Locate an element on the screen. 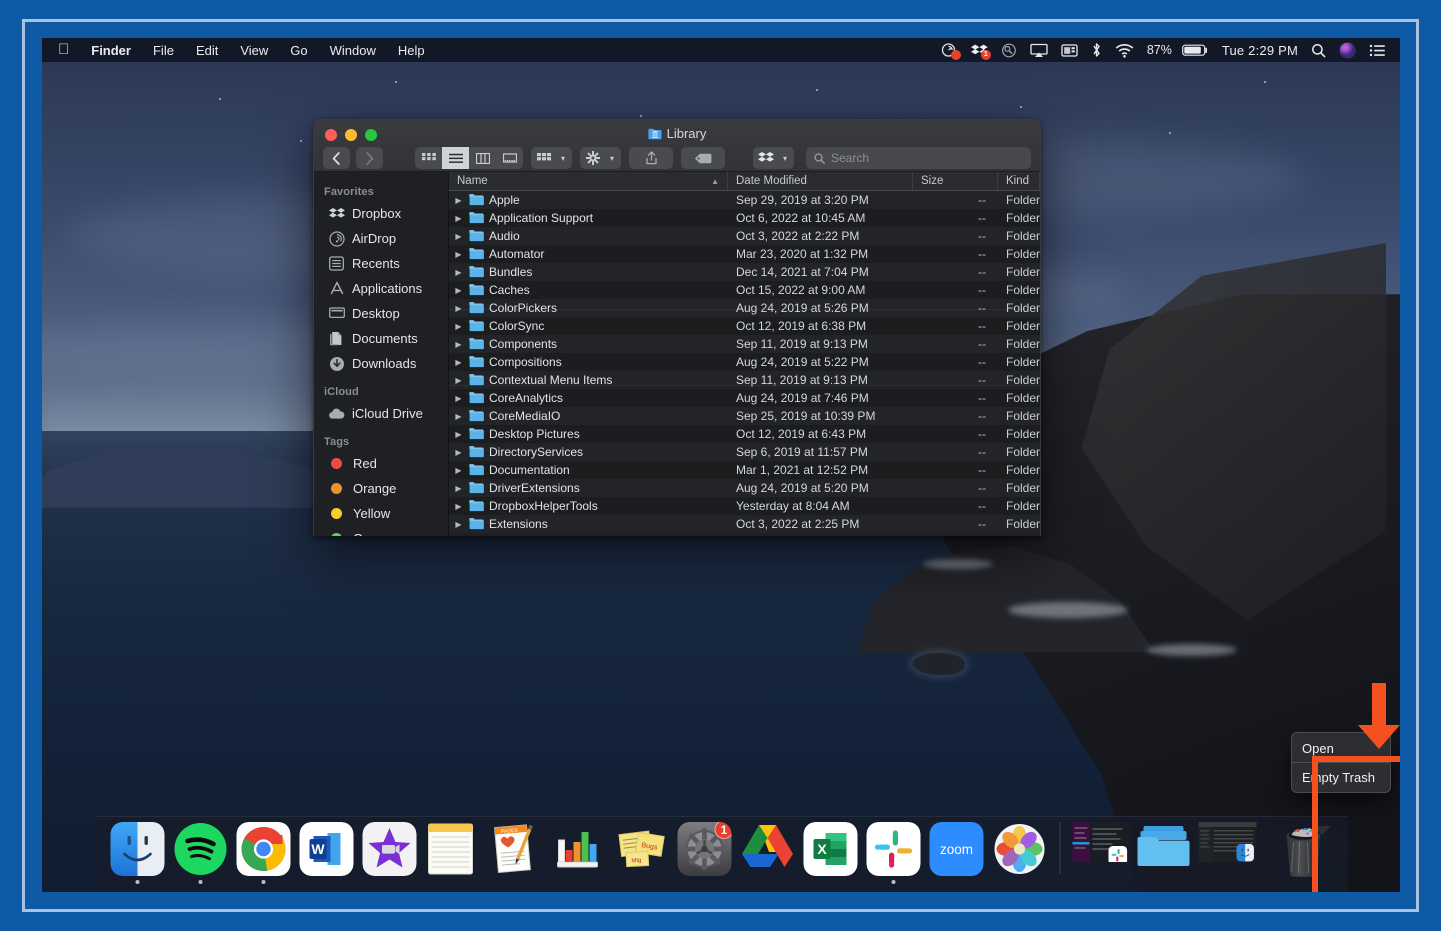  dock-item-zoom: zoom is located at coordinates (956, 852).